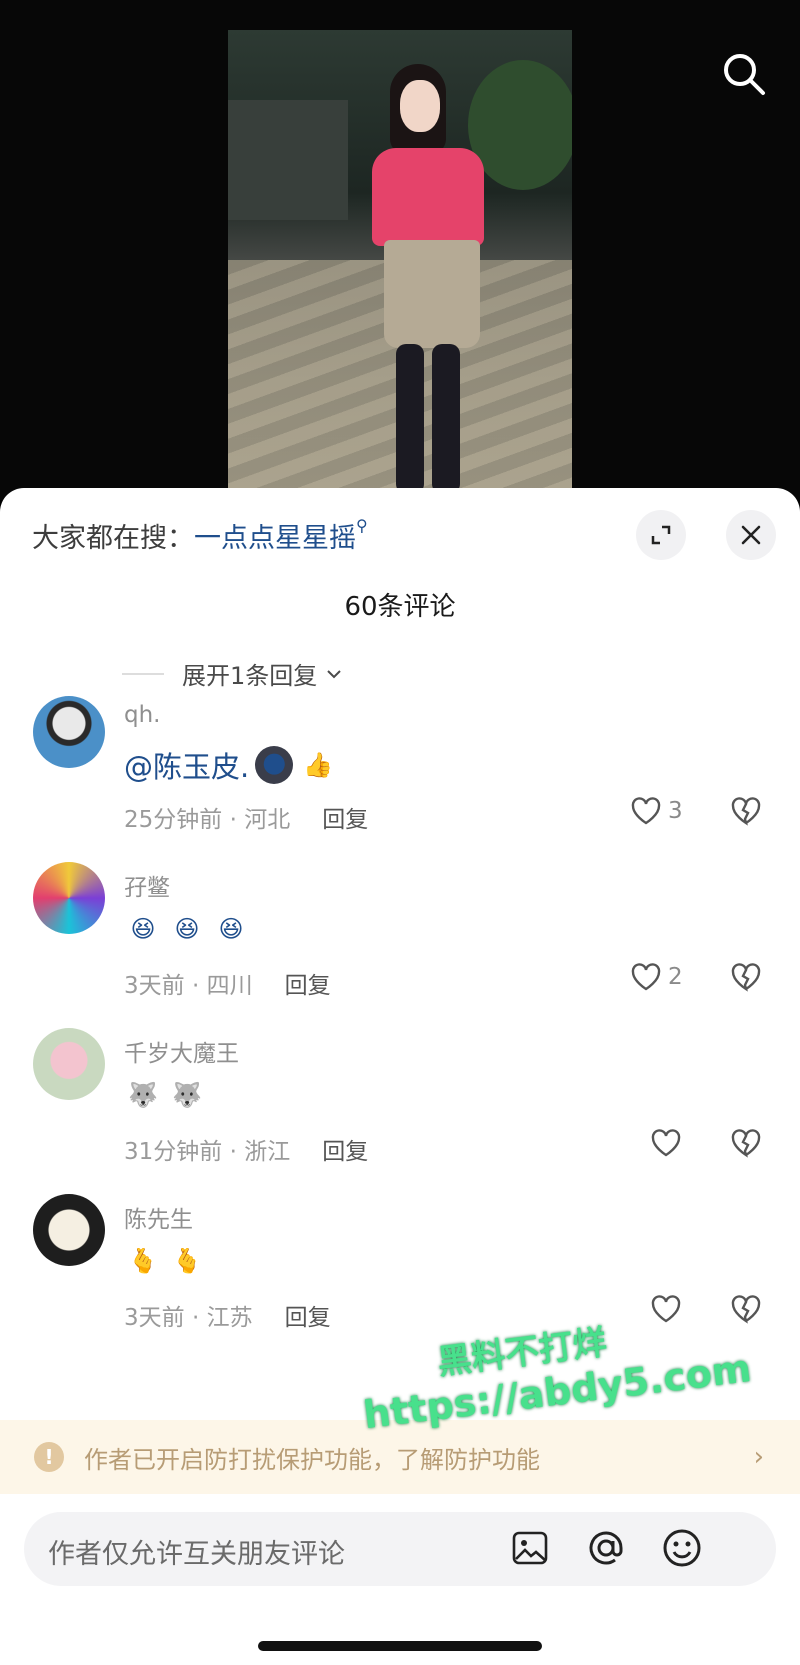  Describe the element at coordinates (400, 1282) in the screenshot. I see `comment-item: 陈先生 🫰 🫰 3天前 · 江苏 回复` at that location.